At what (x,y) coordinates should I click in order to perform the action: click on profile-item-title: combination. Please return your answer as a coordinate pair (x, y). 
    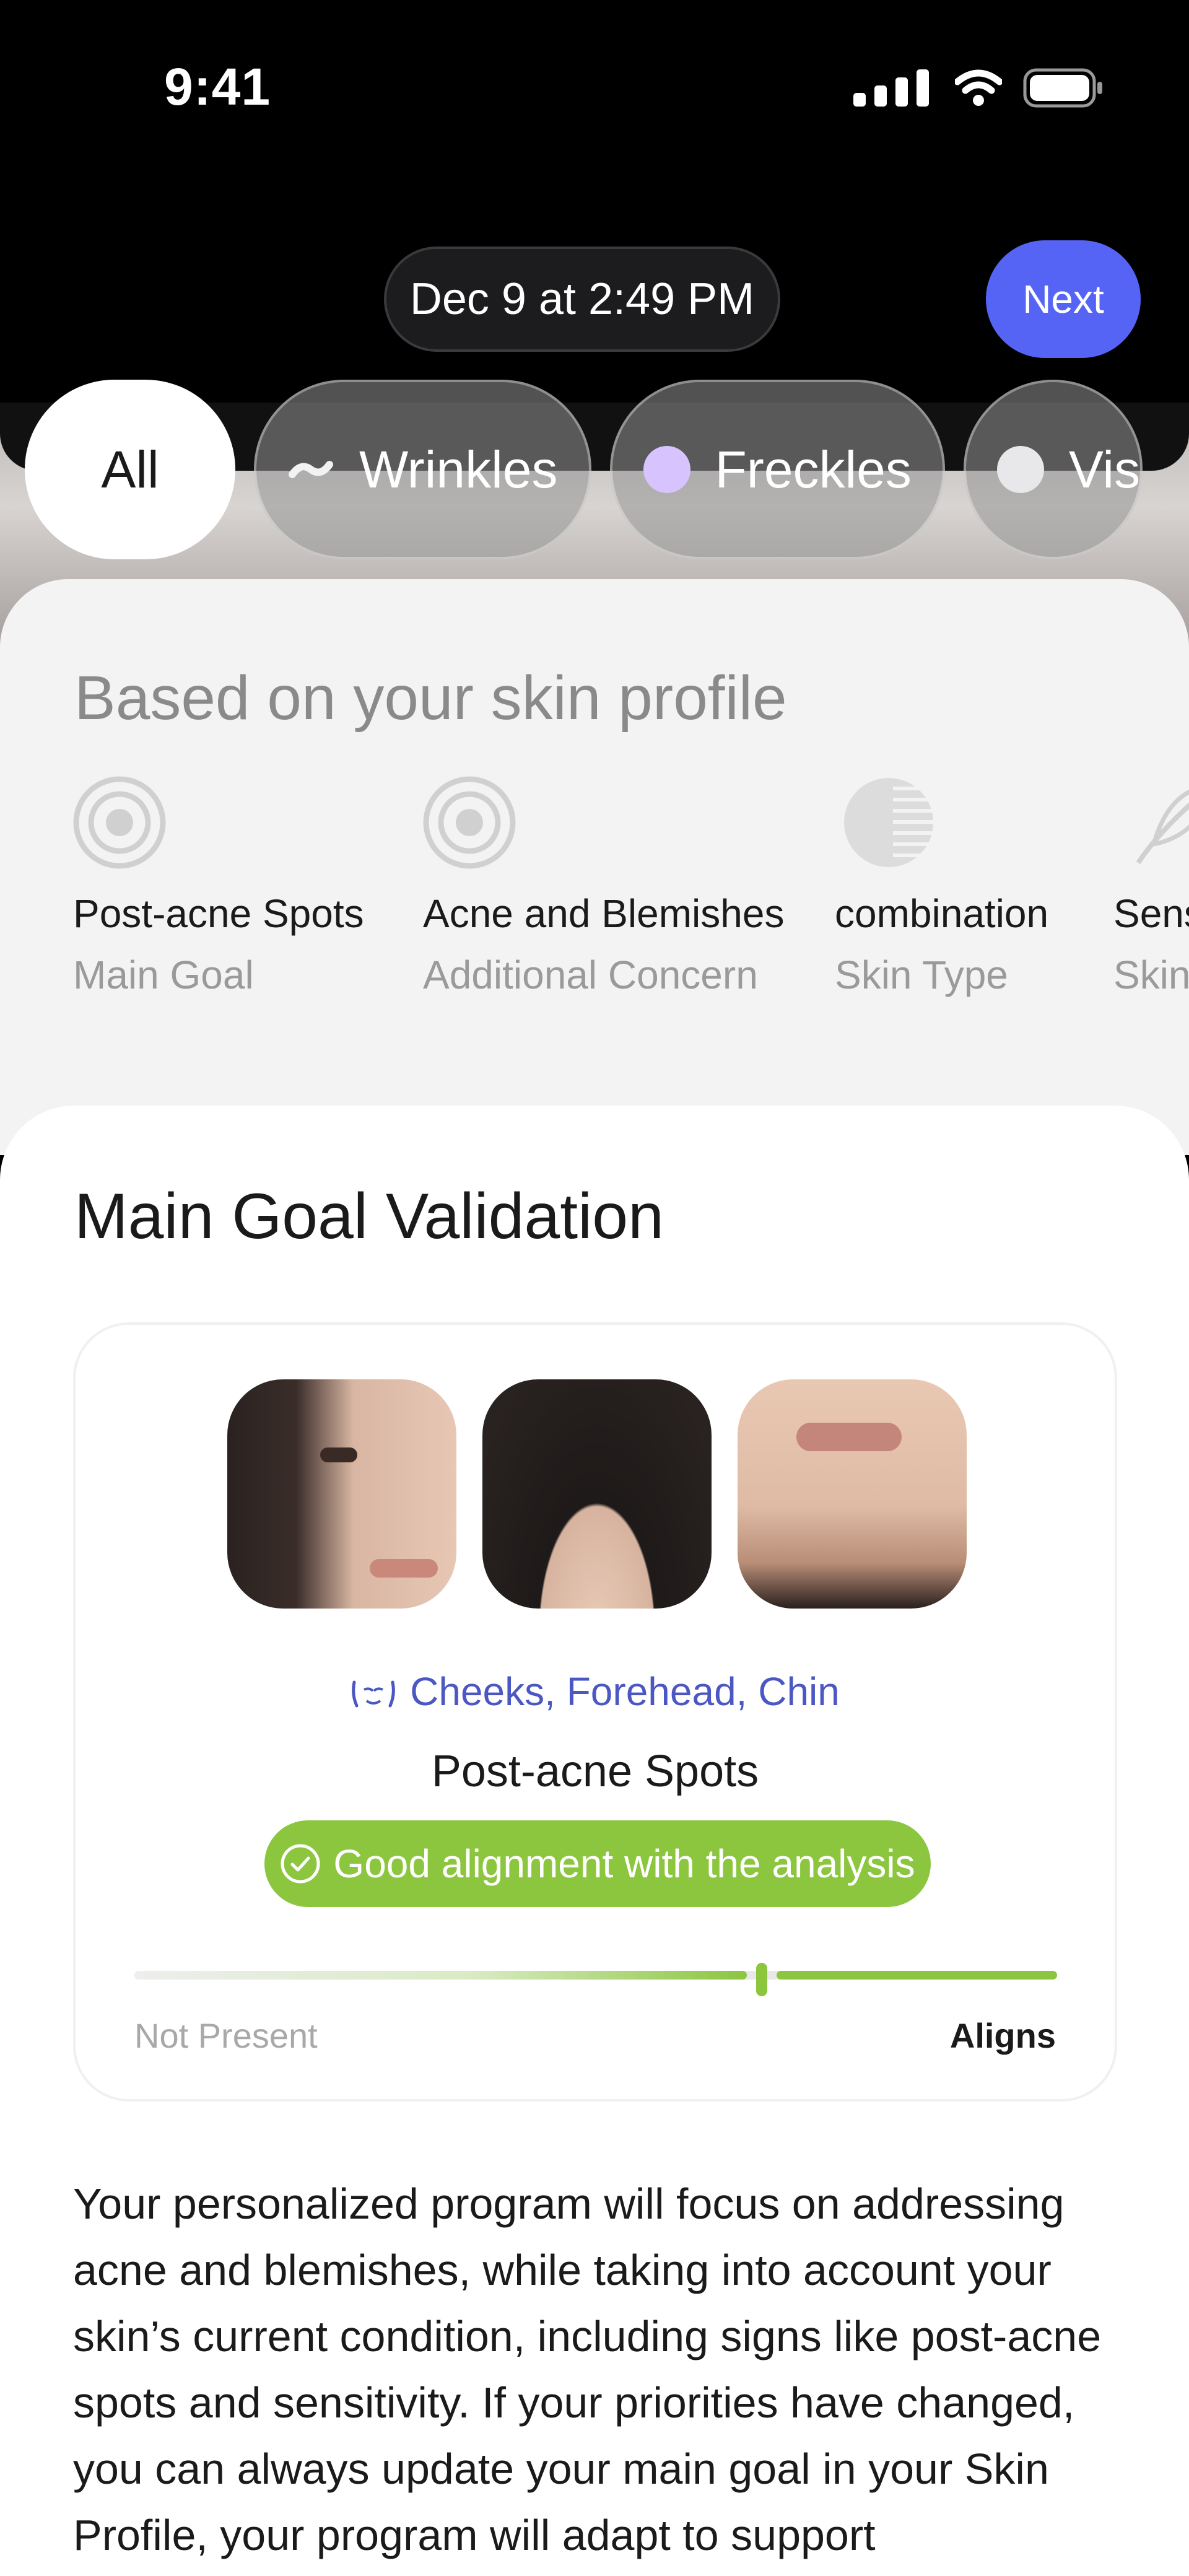
    Looking at the image, I should click on (942, 913).